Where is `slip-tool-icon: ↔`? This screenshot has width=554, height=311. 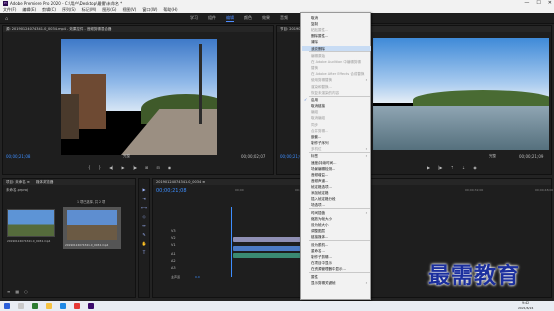
slip-tool-icon: ↔ is located at coordinates (143, 225).